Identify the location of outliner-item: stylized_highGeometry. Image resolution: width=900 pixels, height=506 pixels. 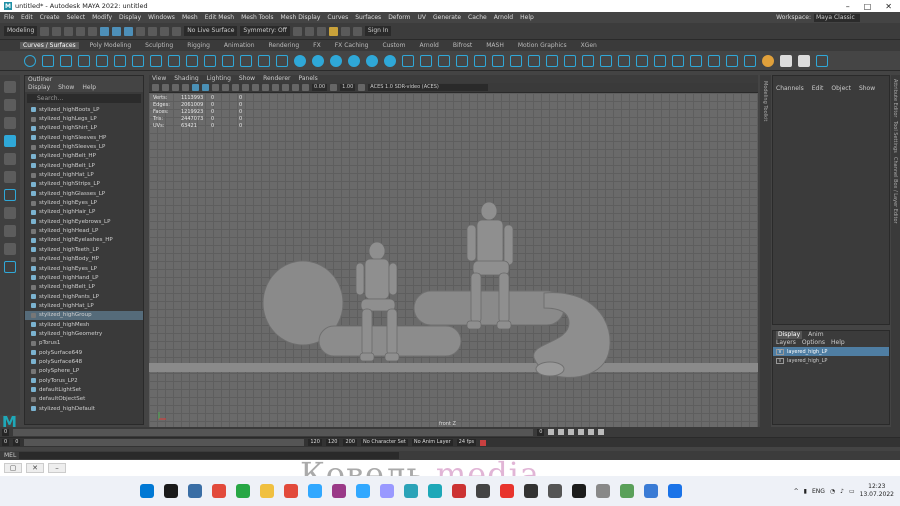
(84, 333).